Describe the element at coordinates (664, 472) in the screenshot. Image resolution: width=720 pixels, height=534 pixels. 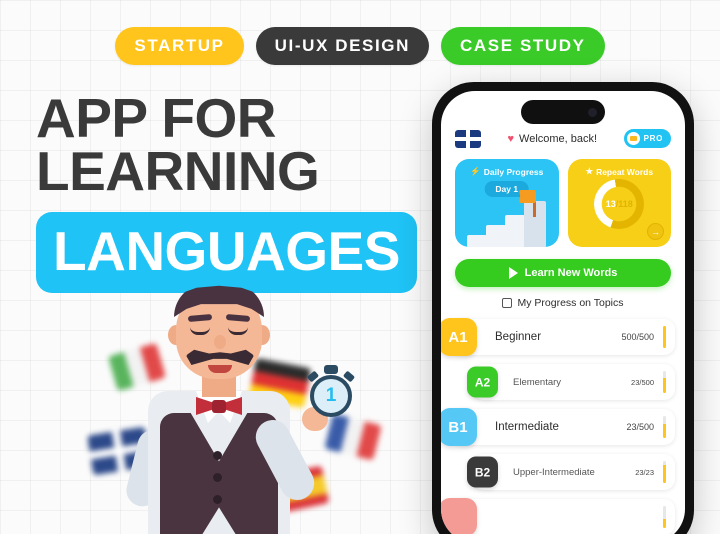
I see `level-progress-b2` at that location.